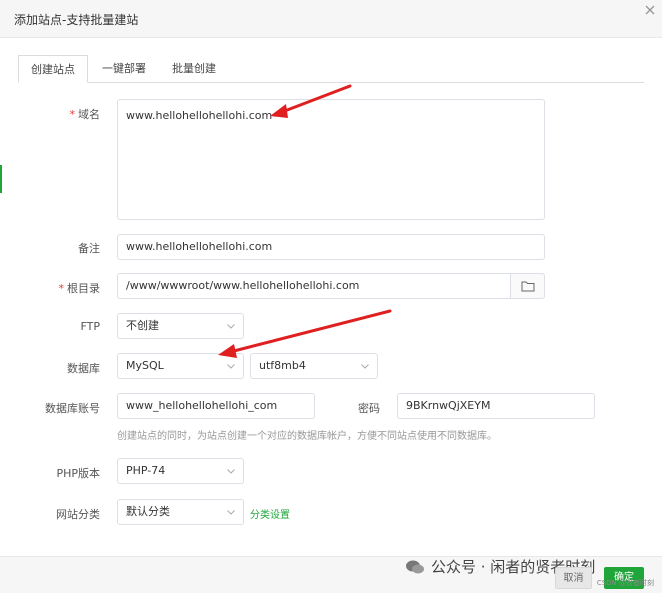 The width and height of the screenshot is (662, 593). Describe the element at coordinates (305, 333) in the screenshot. I see `arrow-to-database` at that location.